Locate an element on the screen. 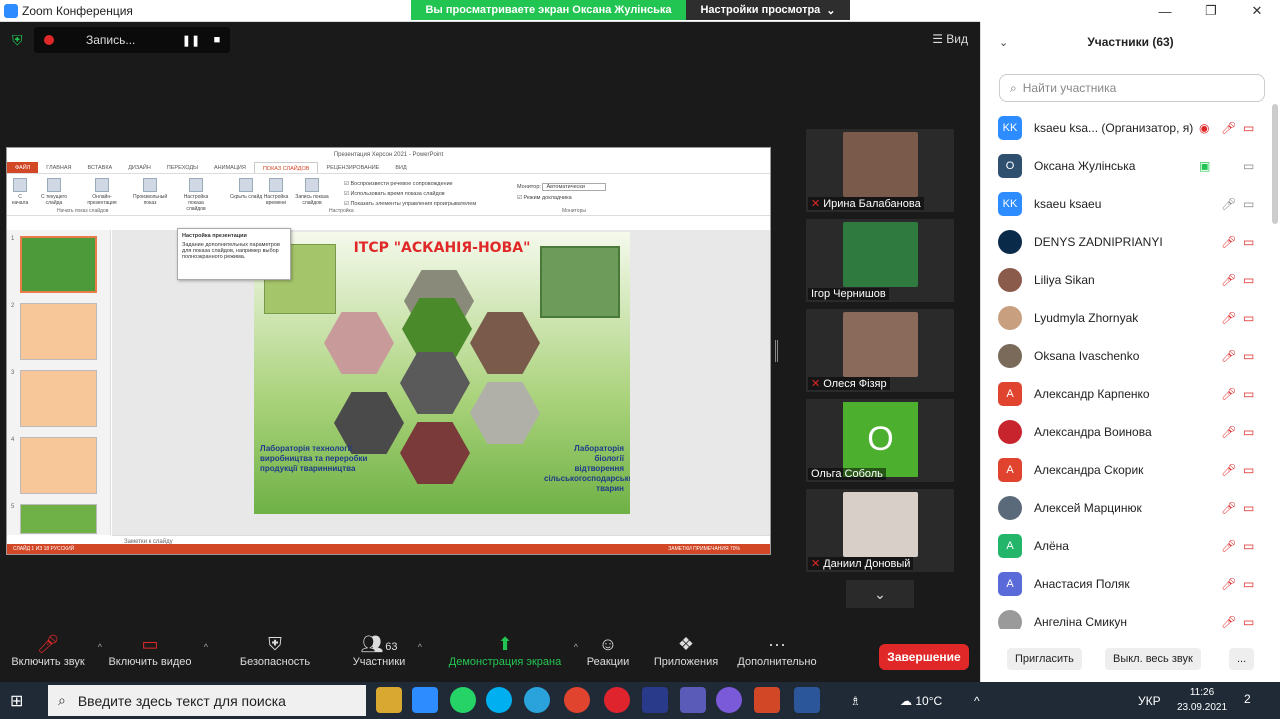  presenter-view-check: ☑ Режим докладчика is located at coordinates (561, 198).